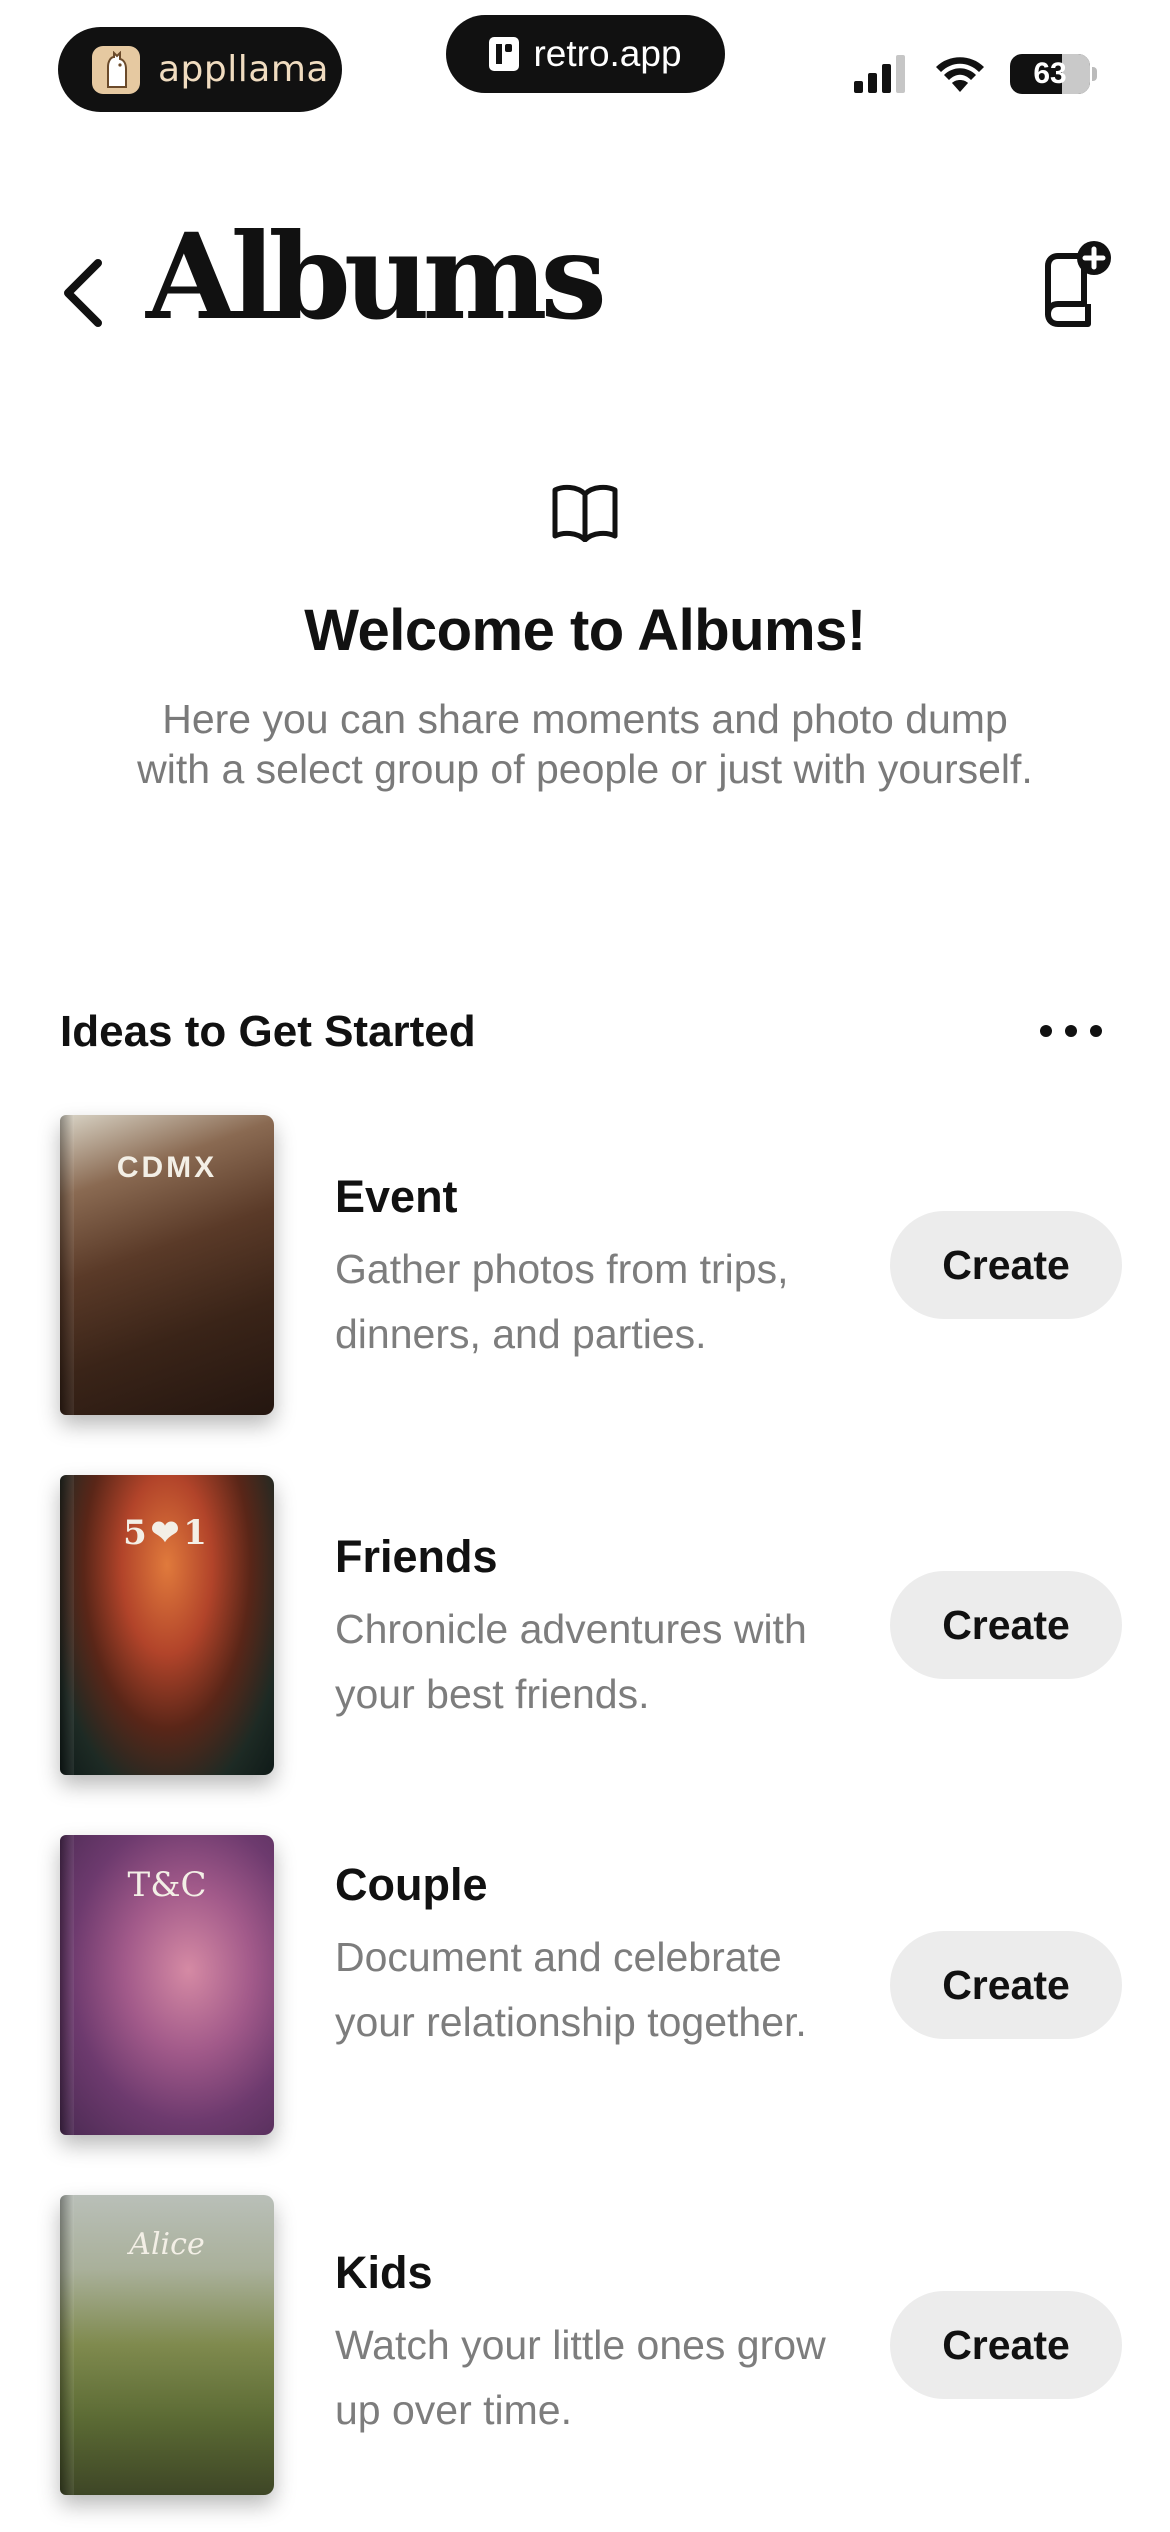 This screenshot has height=2532, width=1170. Describe the element at coordinates (167, 1625) in the screenshot. I see `friends-album-cover: 5❤1` at that location.